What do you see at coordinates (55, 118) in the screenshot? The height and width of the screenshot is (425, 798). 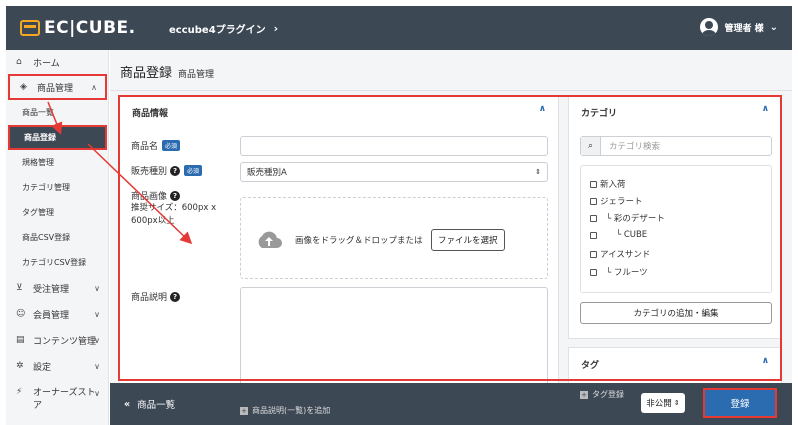 I see `annotation-arrow-menu` at bounding box center [55, 118].